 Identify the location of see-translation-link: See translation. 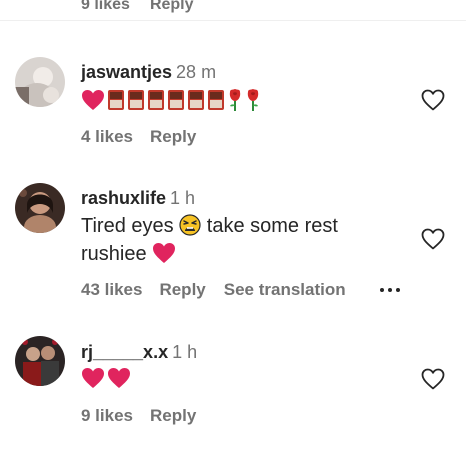
(285, 290).